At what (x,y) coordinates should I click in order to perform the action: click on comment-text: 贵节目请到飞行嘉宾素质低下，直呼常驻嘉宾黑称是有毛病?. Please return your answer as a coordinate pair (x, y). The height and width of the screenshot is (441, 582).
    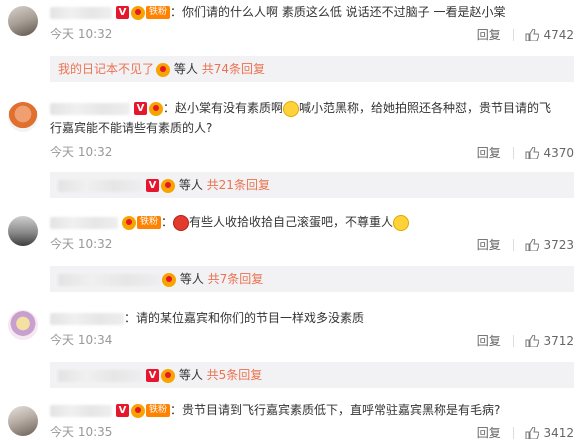
    Looking at the image, I should click on (341, 410).